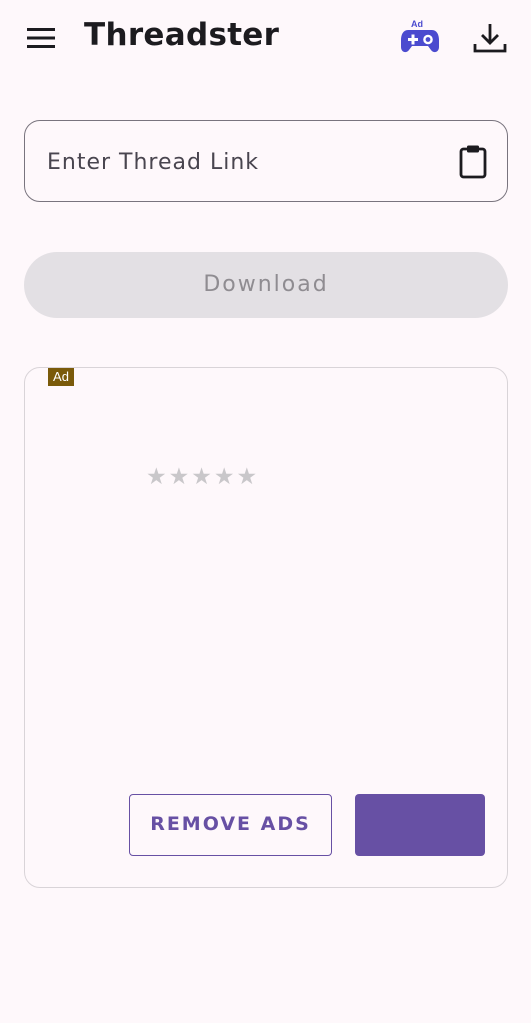  I want to click on ad-cta-button, so click(420, 825).